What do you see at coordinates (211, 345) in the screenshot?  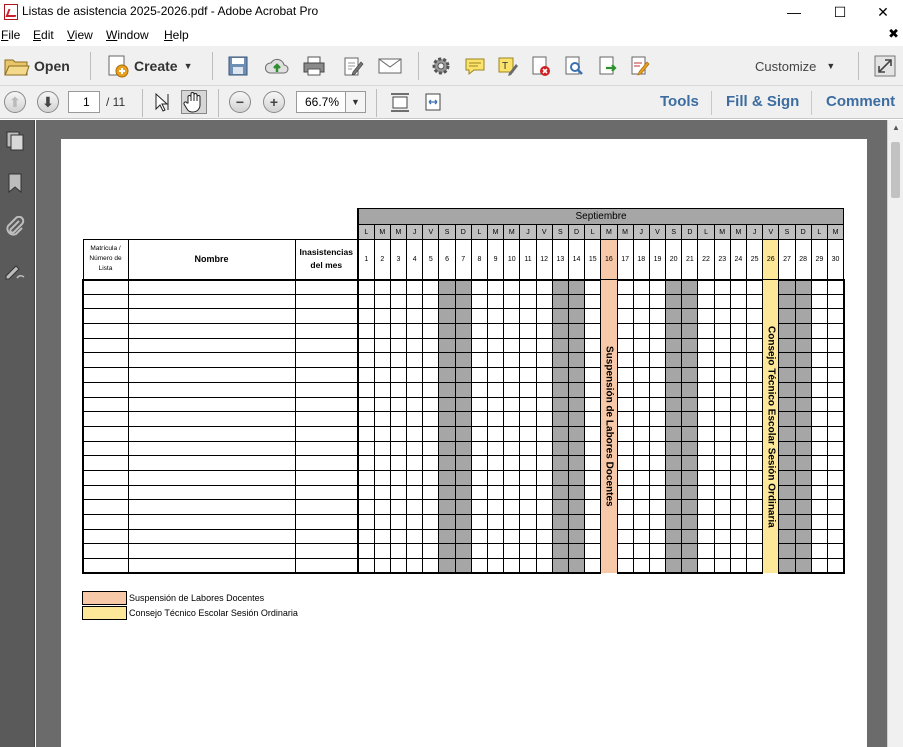 I see `nombre-cell` at bounding box center [211, 345].